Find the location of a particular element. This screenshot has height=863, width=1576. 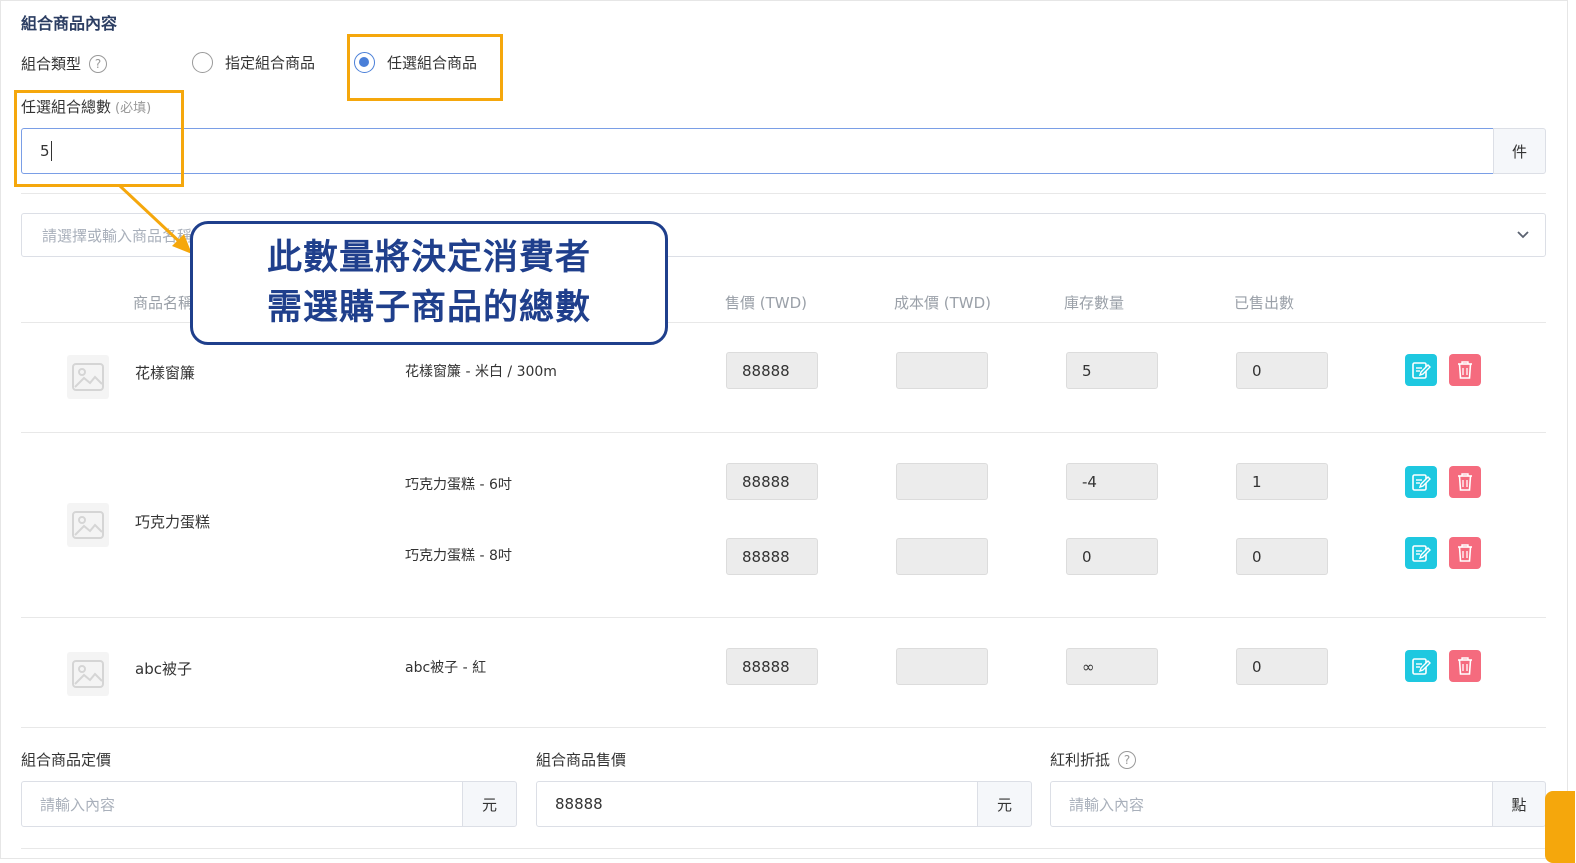

variant-spec: abc被子 - 紅 is located at coordinates (446, 668).